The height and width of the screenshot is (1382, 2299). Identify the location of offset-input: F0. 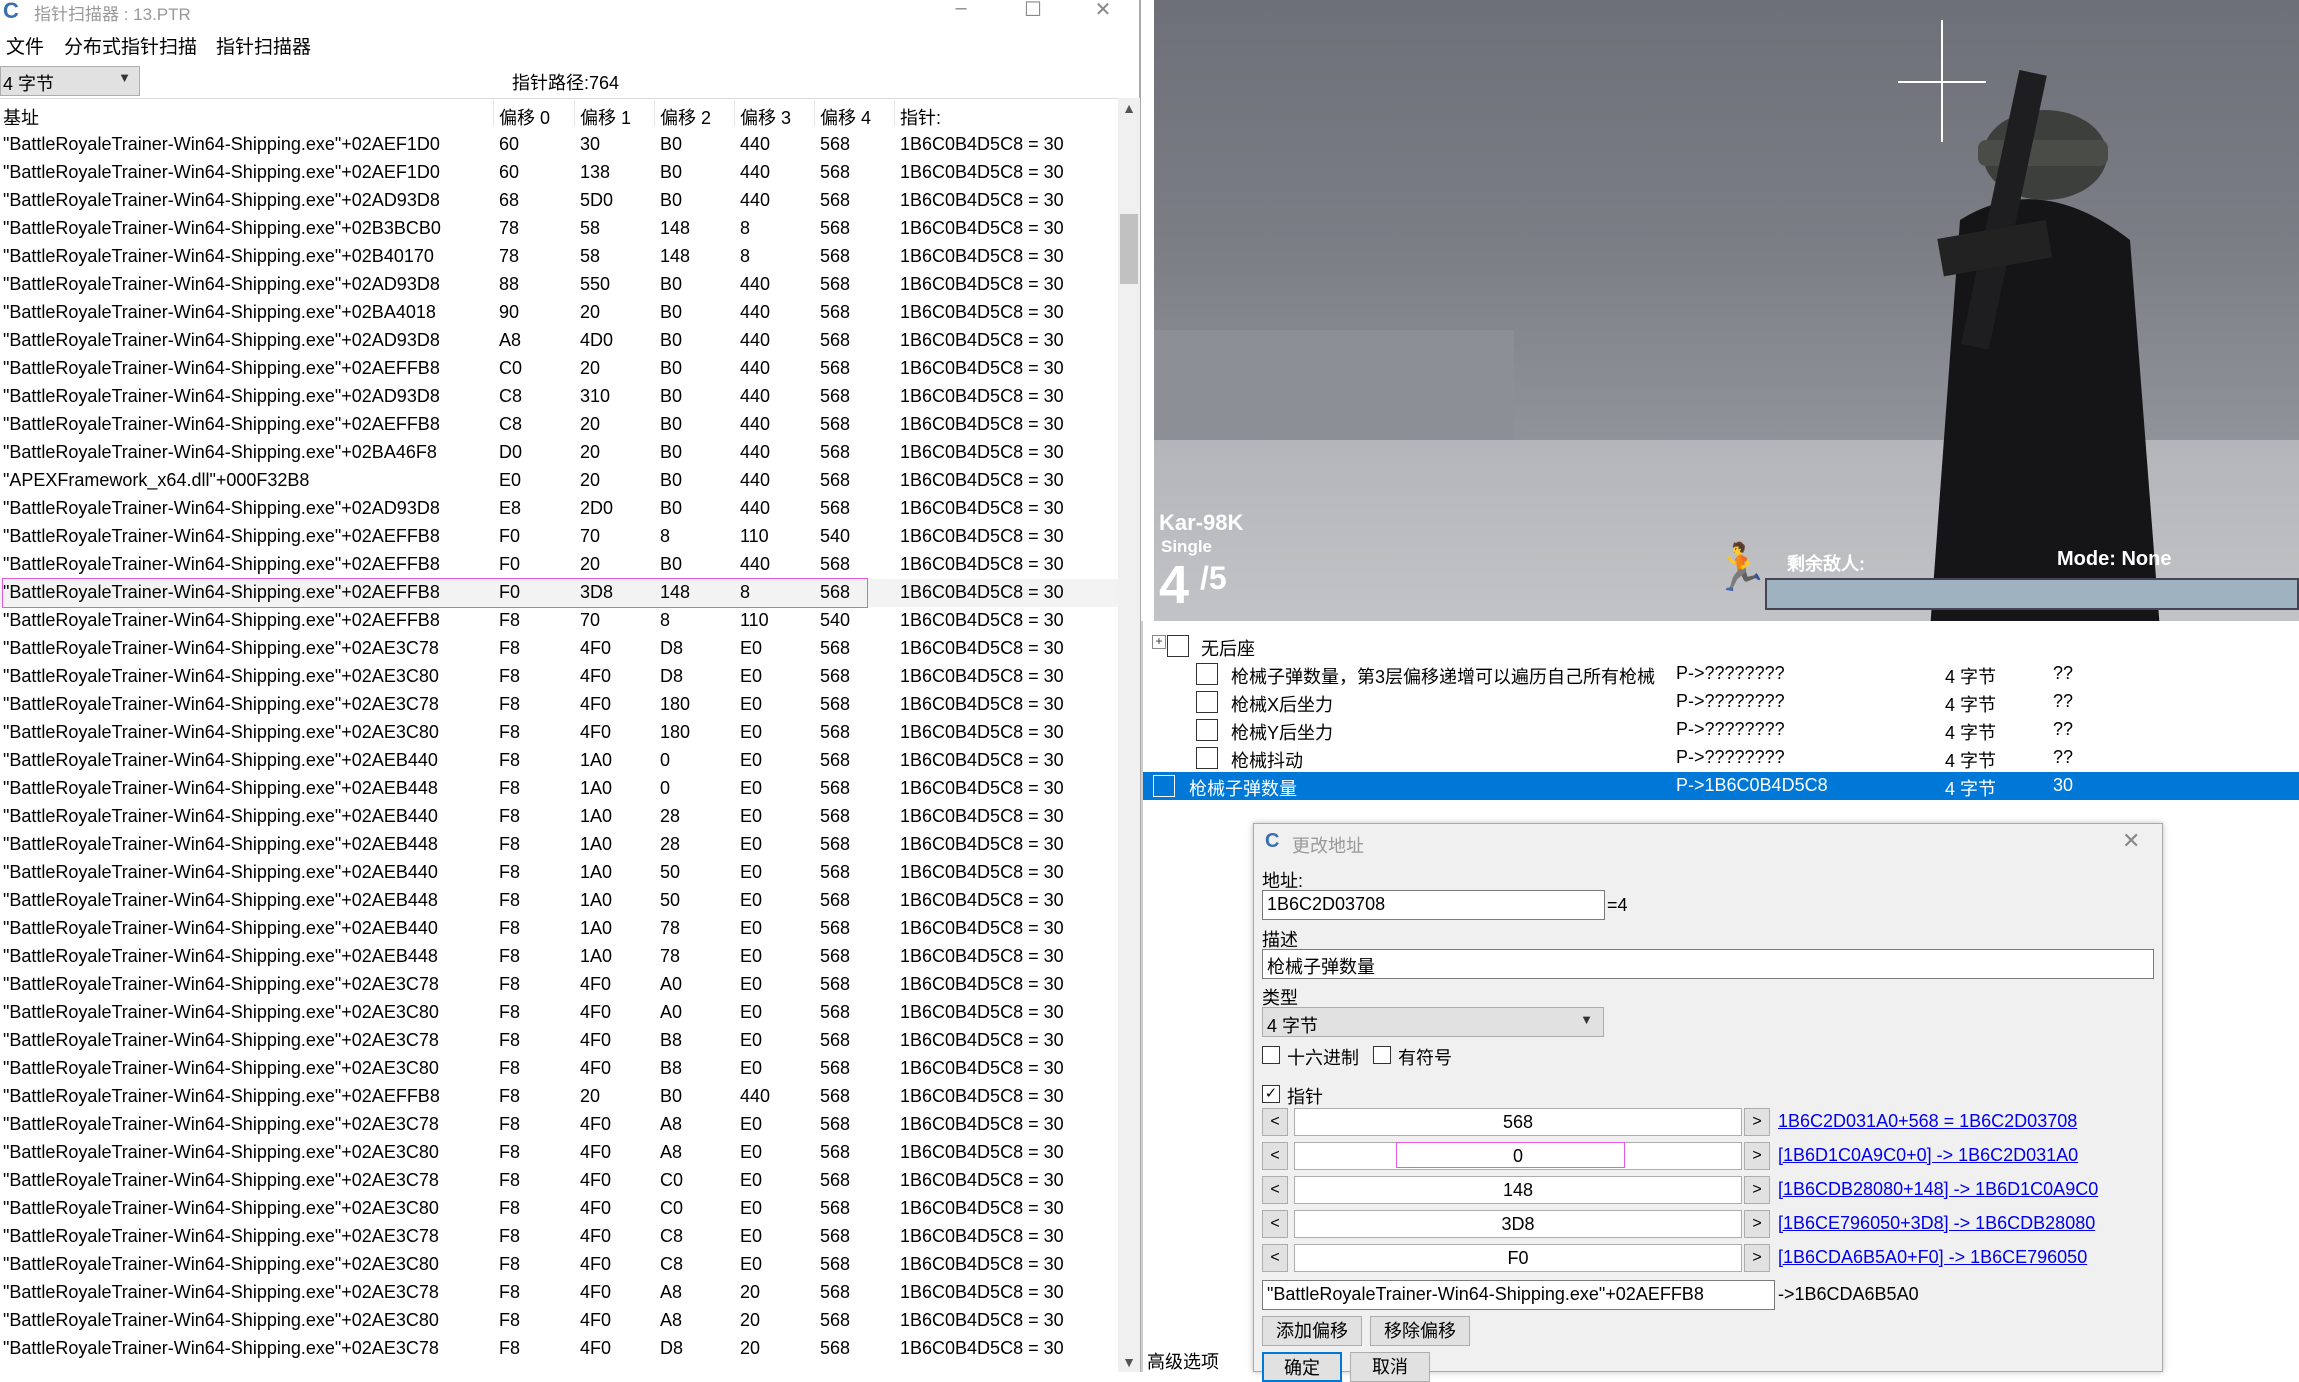
(1518, 1258).